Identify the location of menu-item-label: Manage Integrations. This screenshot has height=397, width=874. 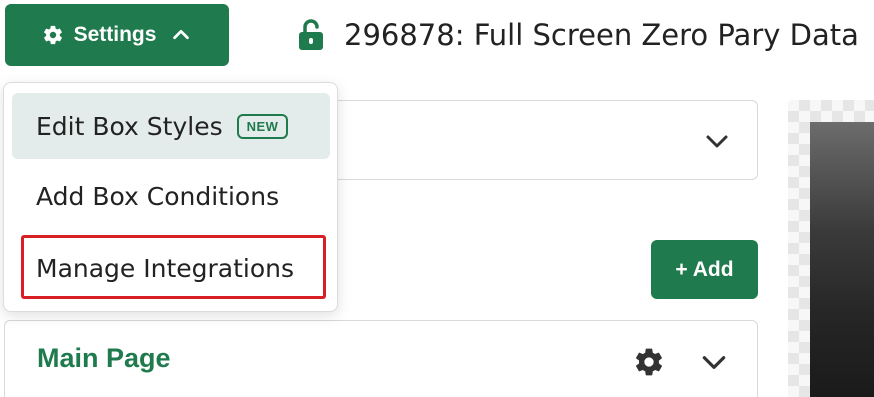
(165, 268).